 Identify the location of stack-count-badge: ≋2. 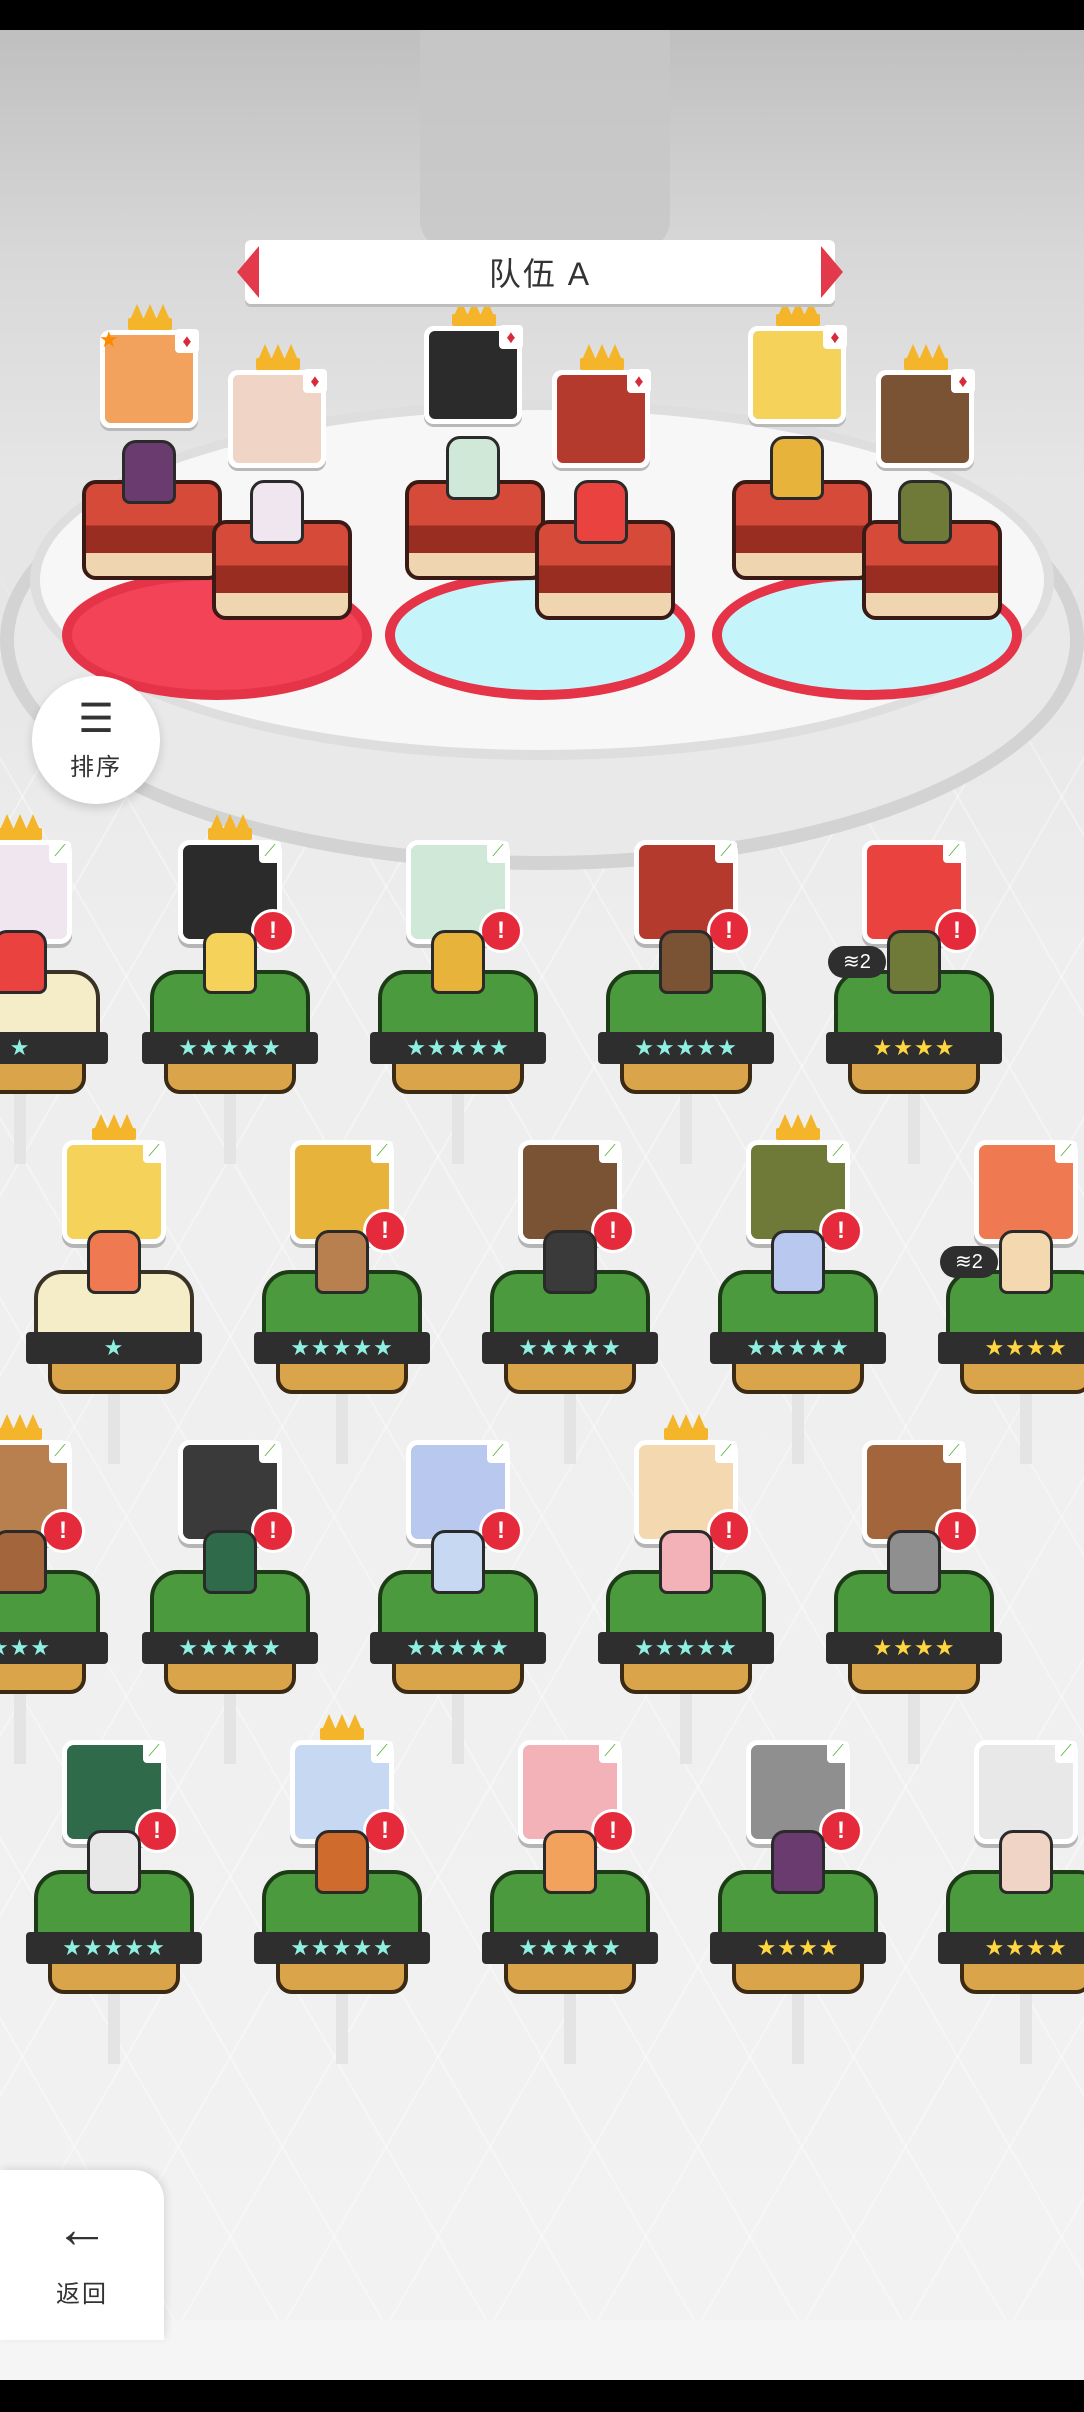
(969, 1262).